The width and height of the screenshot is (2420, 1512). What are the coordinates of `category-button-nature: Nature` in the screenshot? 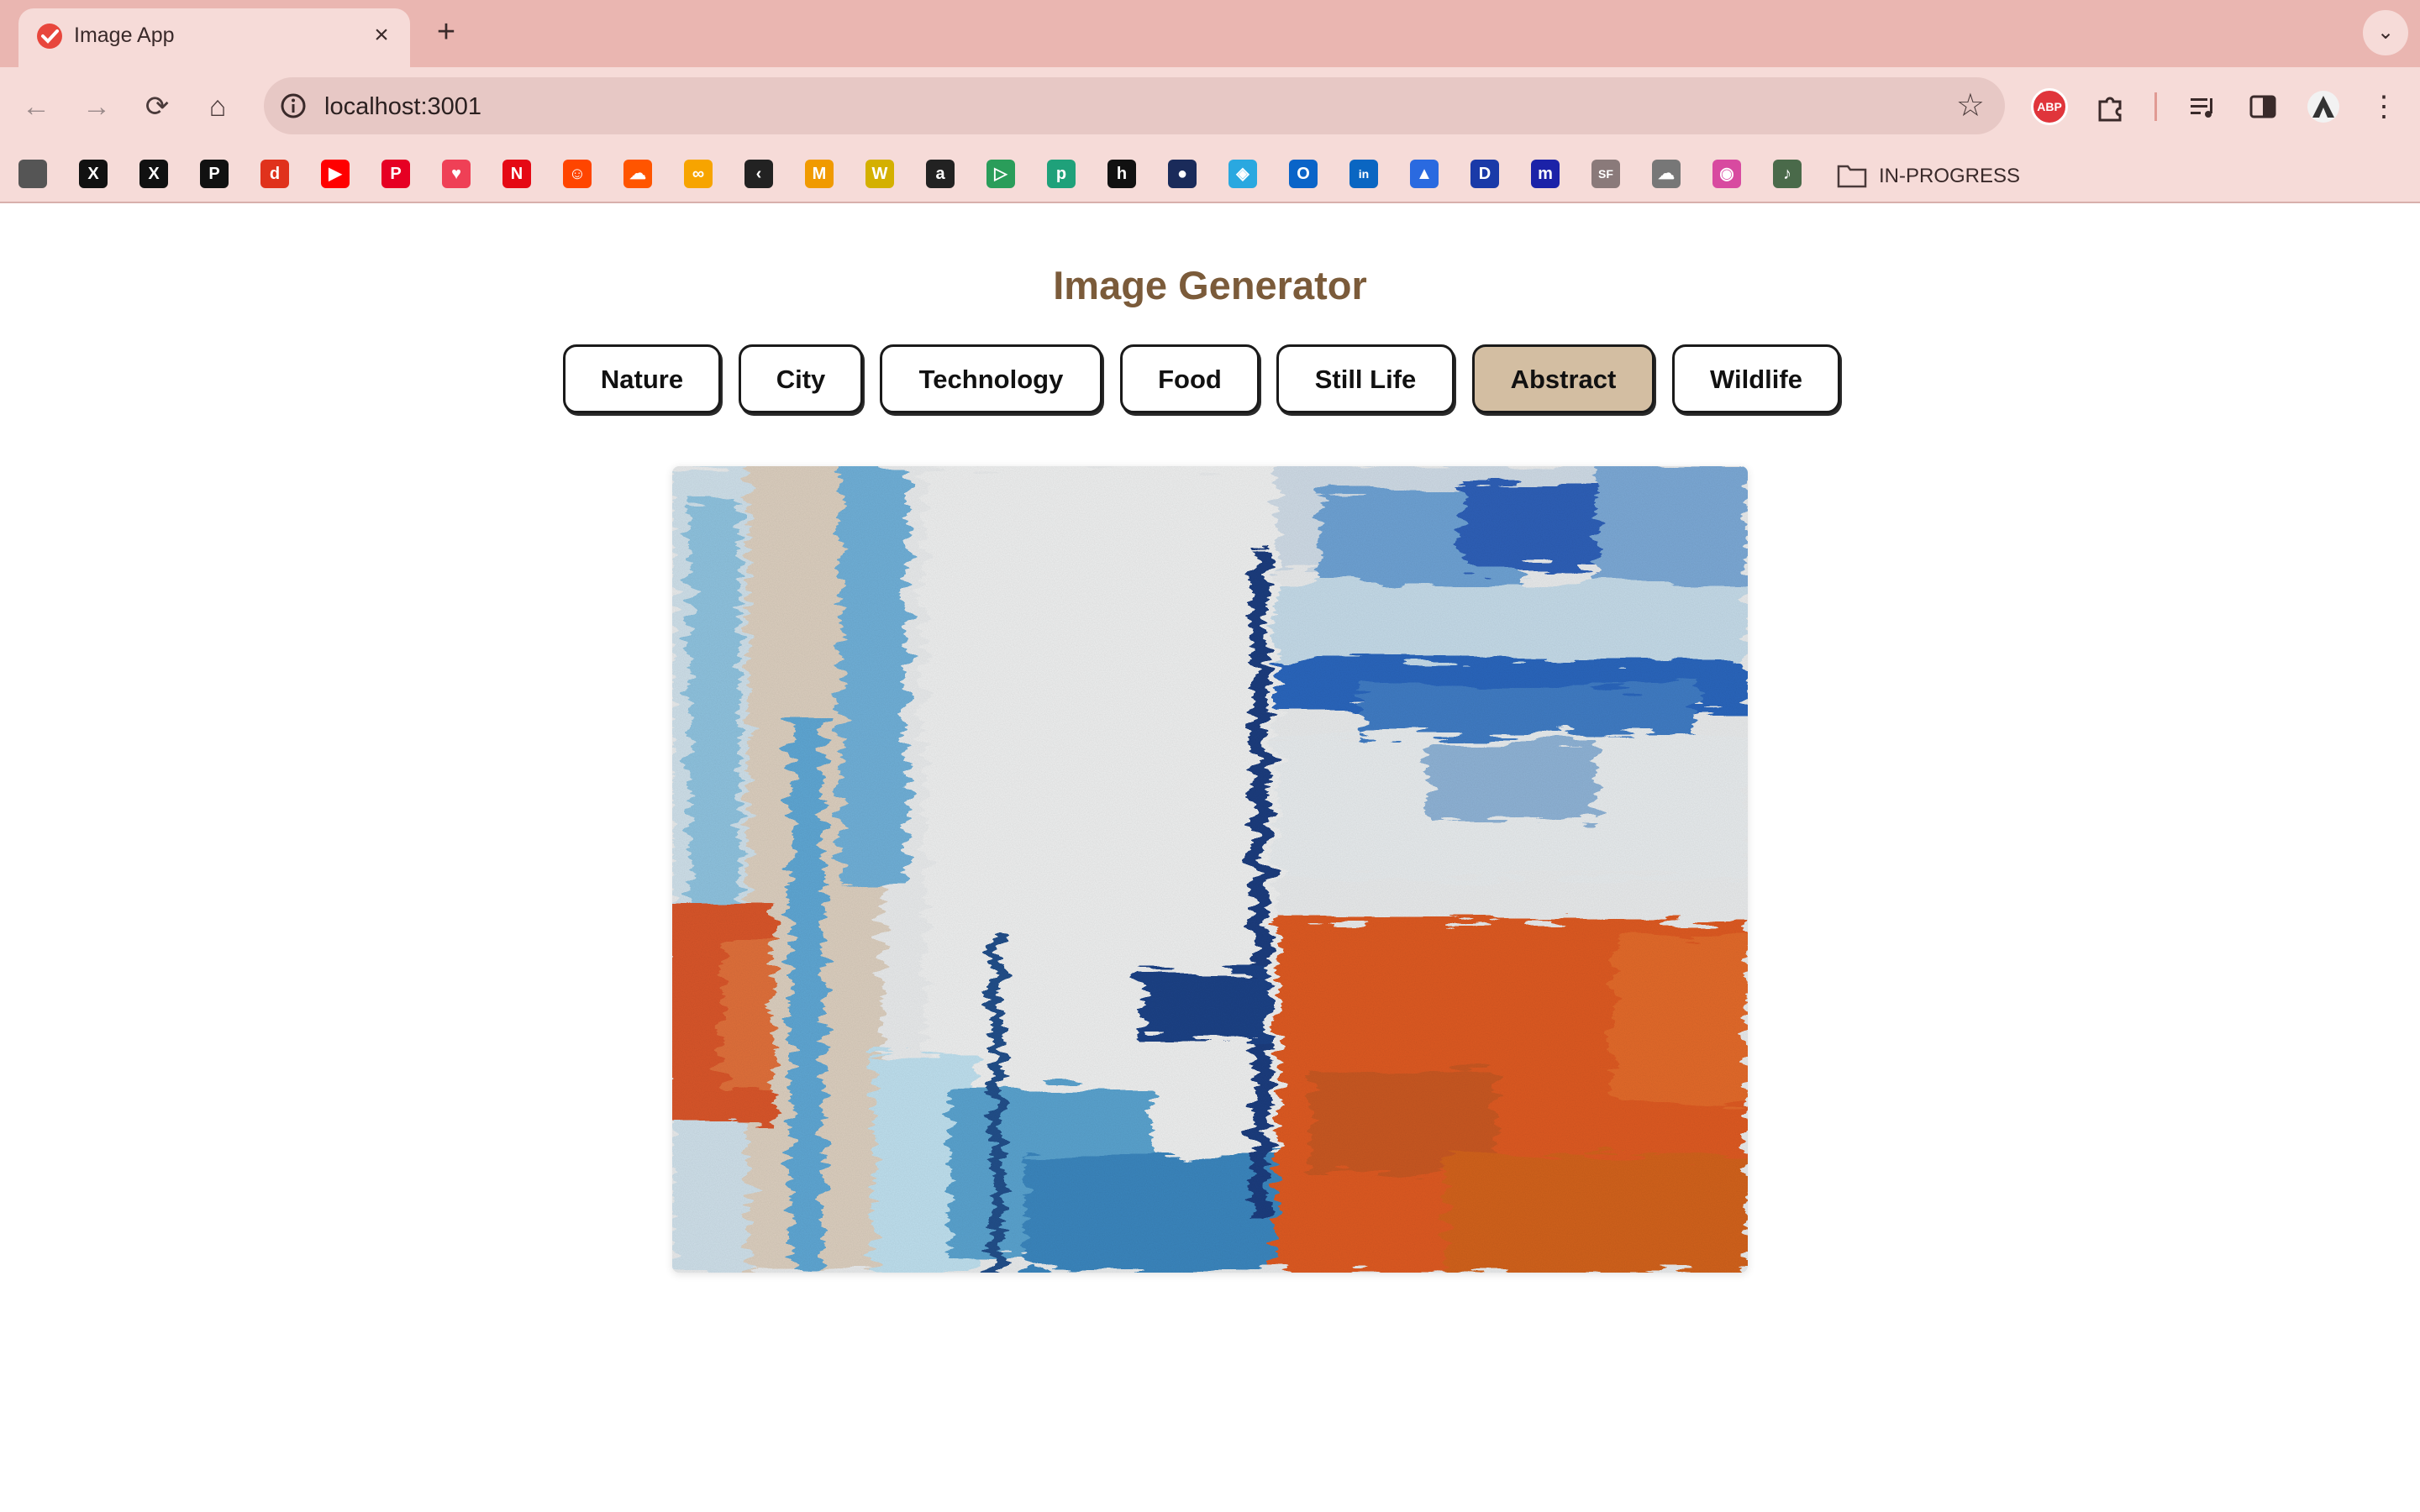 It's located at (642, 378).